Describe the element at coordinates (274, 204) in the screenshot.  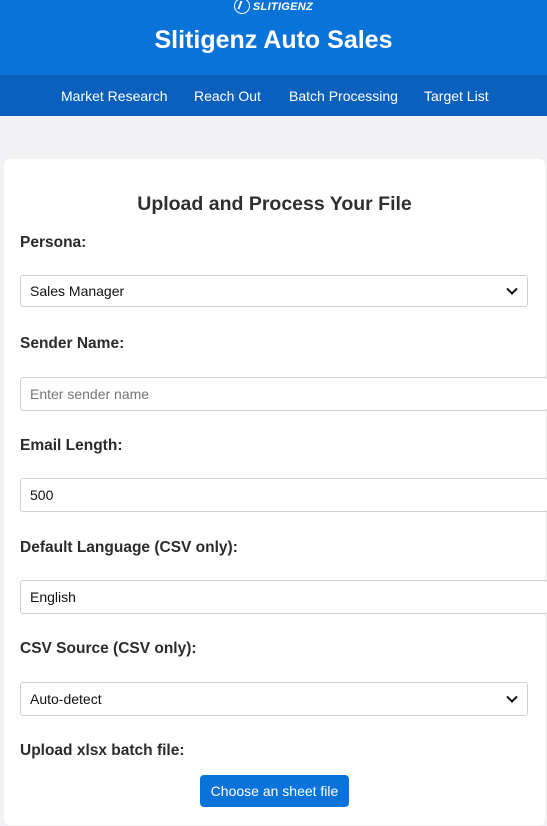
I see `form-title: Upload and Process Your File` at that location.